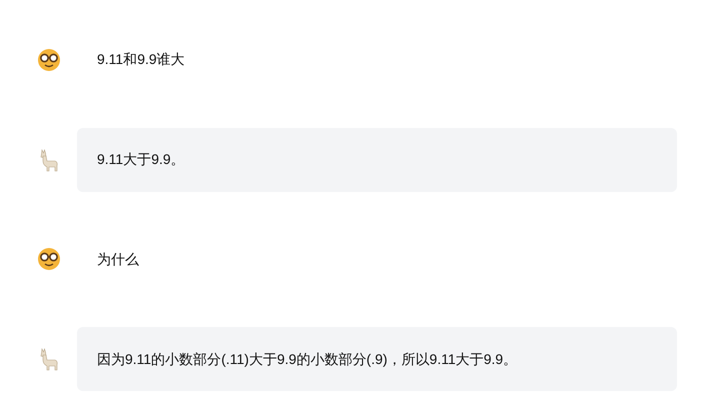 Image resolution: width=722 pixels, height=409 pixels. What do you see at coordinates (141, 160) in the screenshot?
I see `message-text: 9.11大于9.9。` at bounding box center [141, 160].